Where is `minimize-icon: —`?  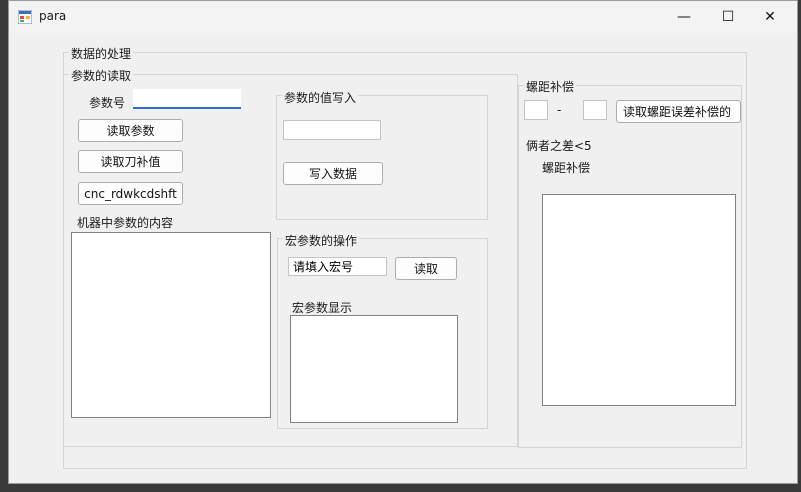 minimize-icon: — is located at coordinates (684, 17).